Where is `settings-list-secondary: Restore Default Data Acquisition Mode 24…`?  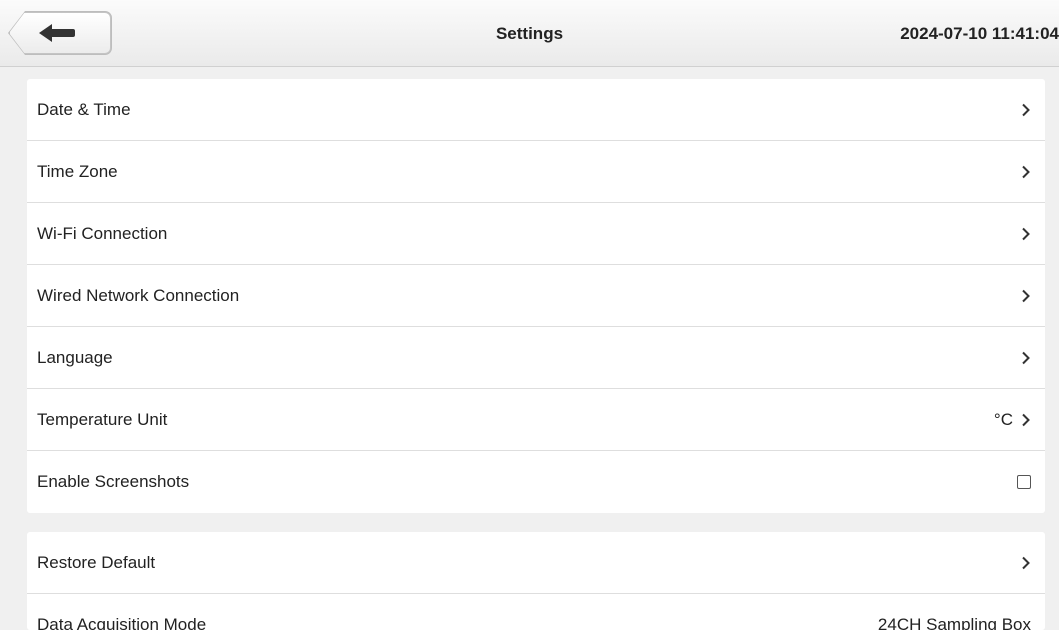 settings-list-secondary: Restore Default Data Acquisition Mode 24… is located at coordinates (536, 581).